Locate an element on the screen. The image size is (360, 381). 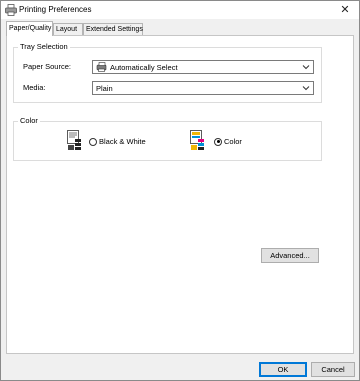
printer-tray-icon is located at coordinates (101, 67).